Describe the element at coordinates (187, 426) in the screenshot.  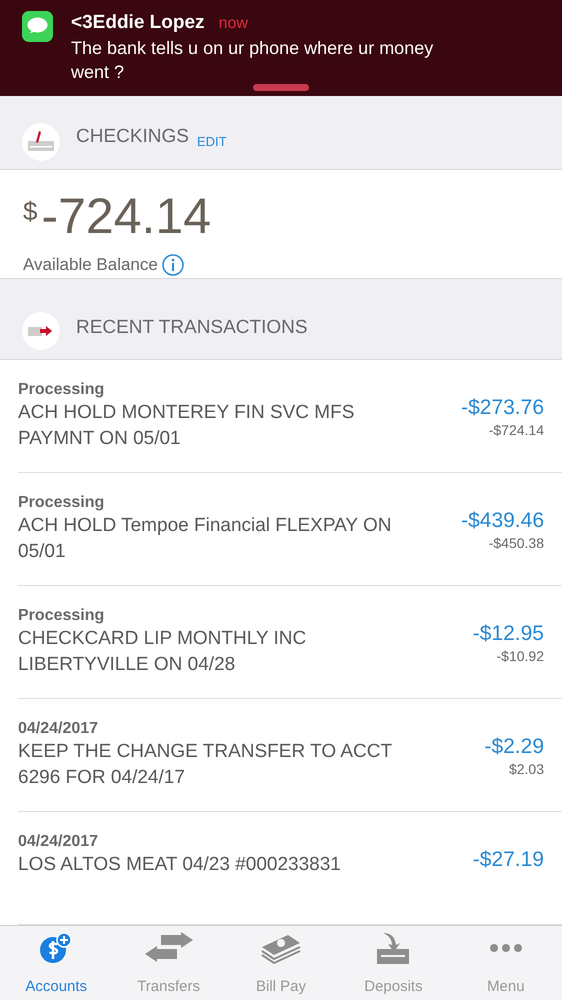
I see `transaction-description: ACH HOLD MONTEREY FIN SVC MFS PAYMNT ON 05/01` at that location.